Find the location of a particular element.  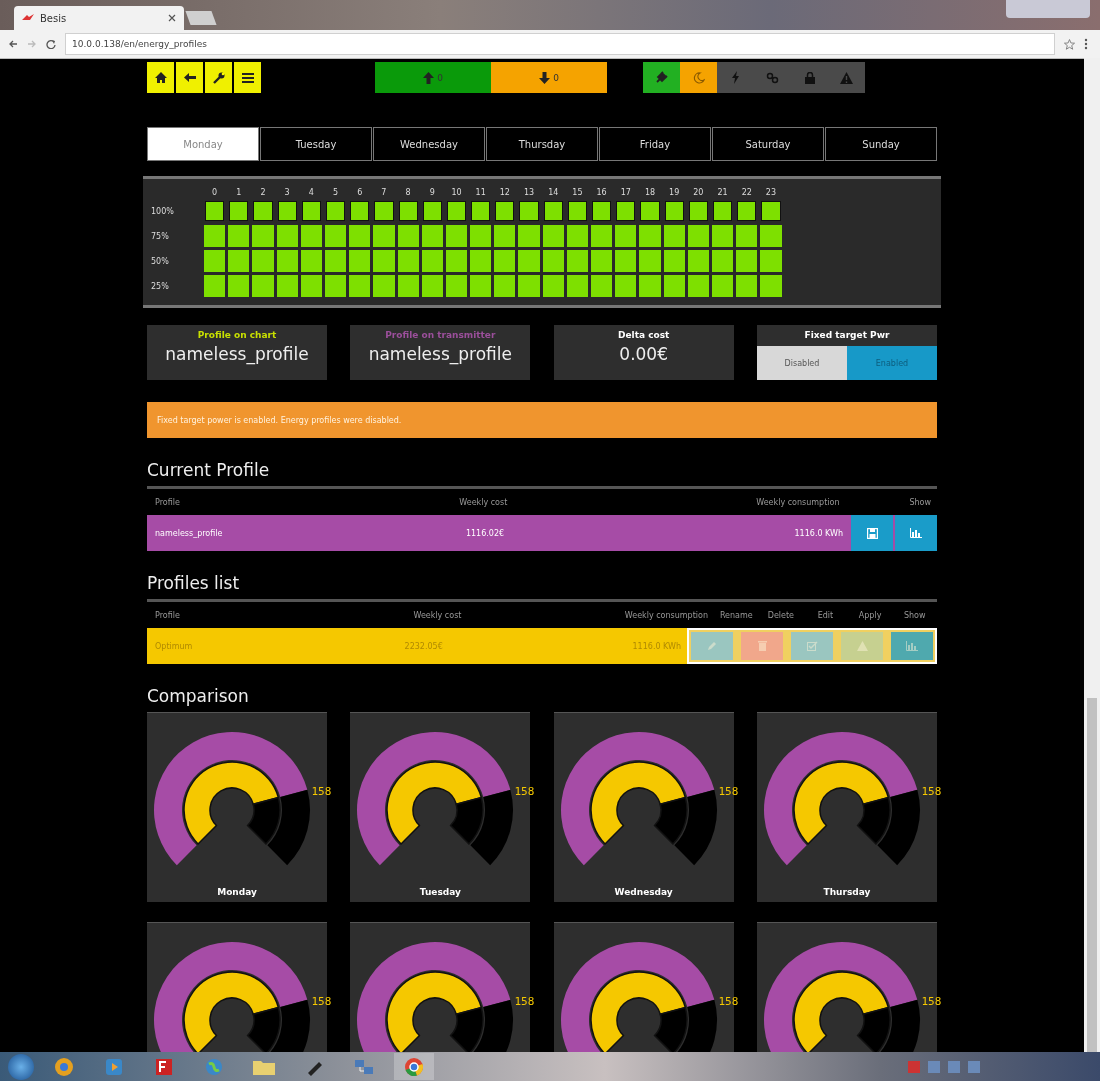

settings-button is located at coordinates (218, 77).